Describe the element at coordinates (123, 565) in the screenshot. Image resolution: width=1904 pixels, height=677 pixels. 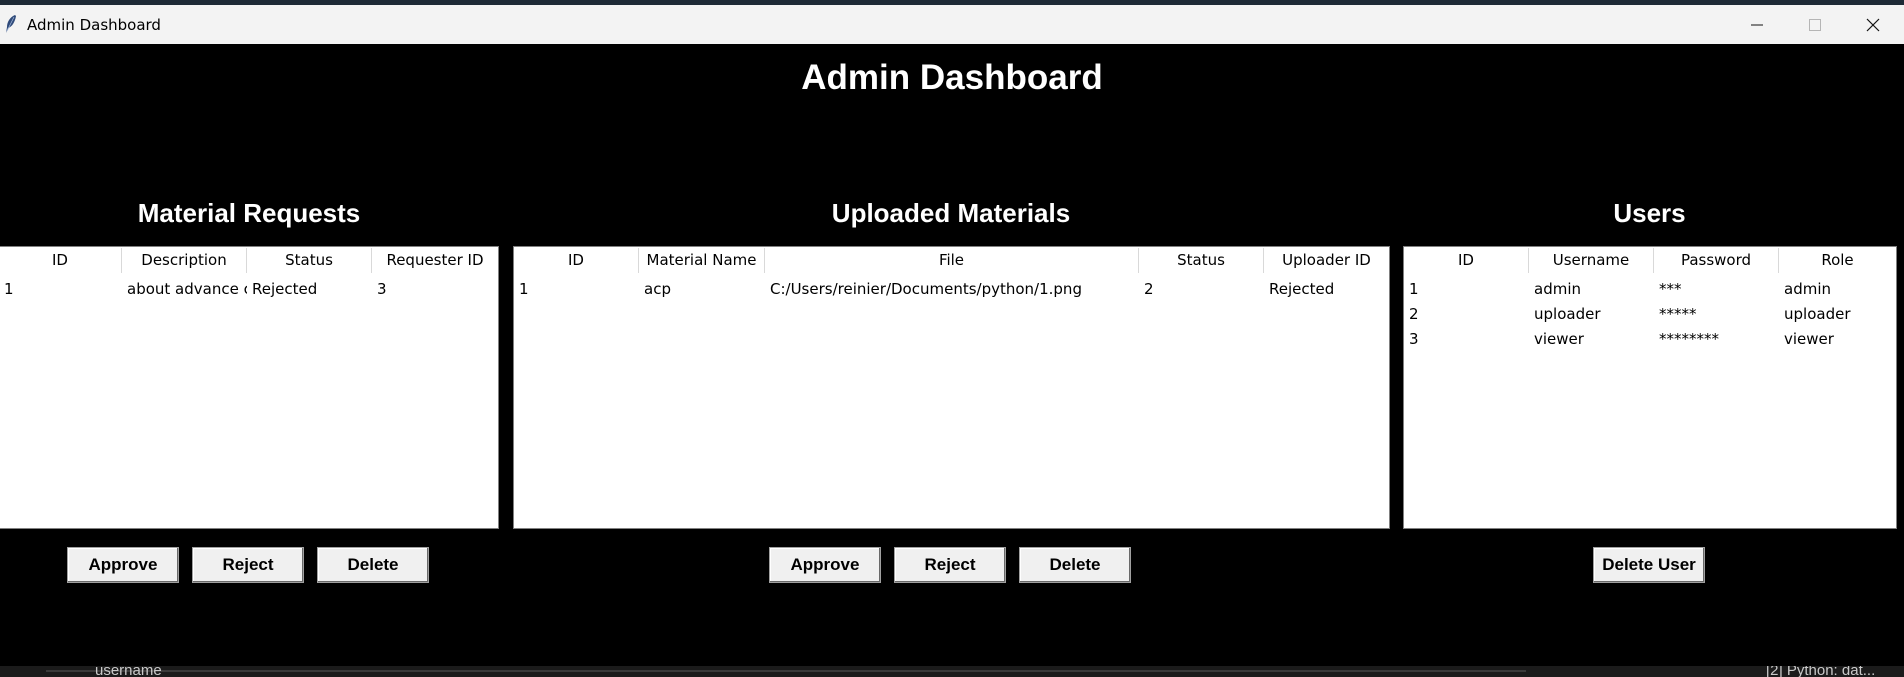
I see `approve-request-button: Approve` at that location.